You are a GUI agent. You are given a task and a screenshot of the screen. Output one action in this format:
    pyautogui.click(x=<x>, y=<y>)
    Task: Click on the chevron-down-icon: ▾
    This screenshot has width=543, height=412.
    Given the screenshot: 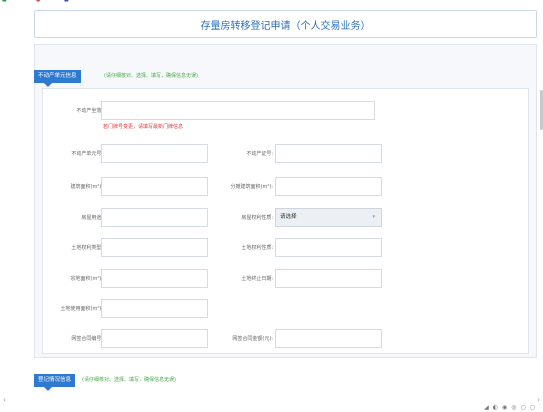 What is the action you would take?
    pyautogui.click(x=373, y=217)
    